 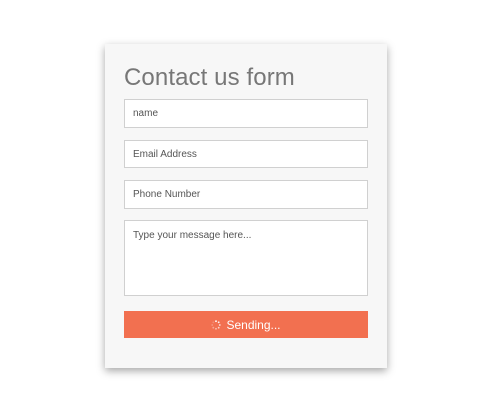 What do you see at coordinates (246, 194) in the screenshot?
I see `phone-input` at bounding box center [246, 194].